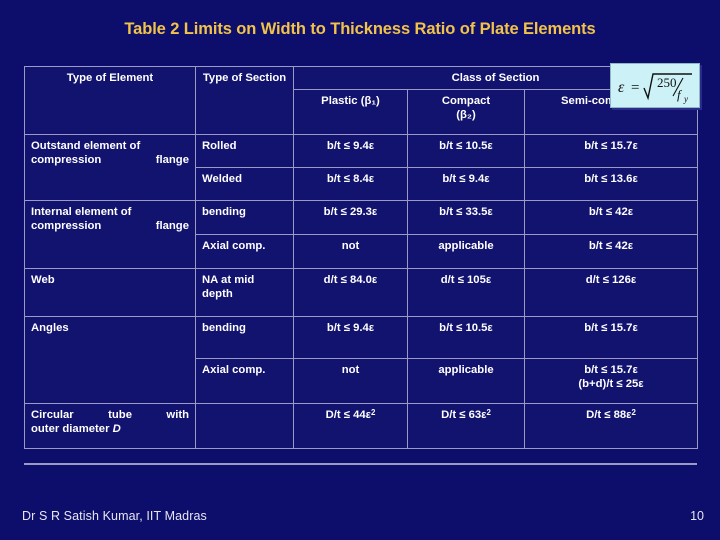 The image size is (720, 540). What do you see at coordinates (466, 184) in the screenshot?
I see `cell-compact: b/t ≤ 9.4ε` at bounding box center [466, 184].